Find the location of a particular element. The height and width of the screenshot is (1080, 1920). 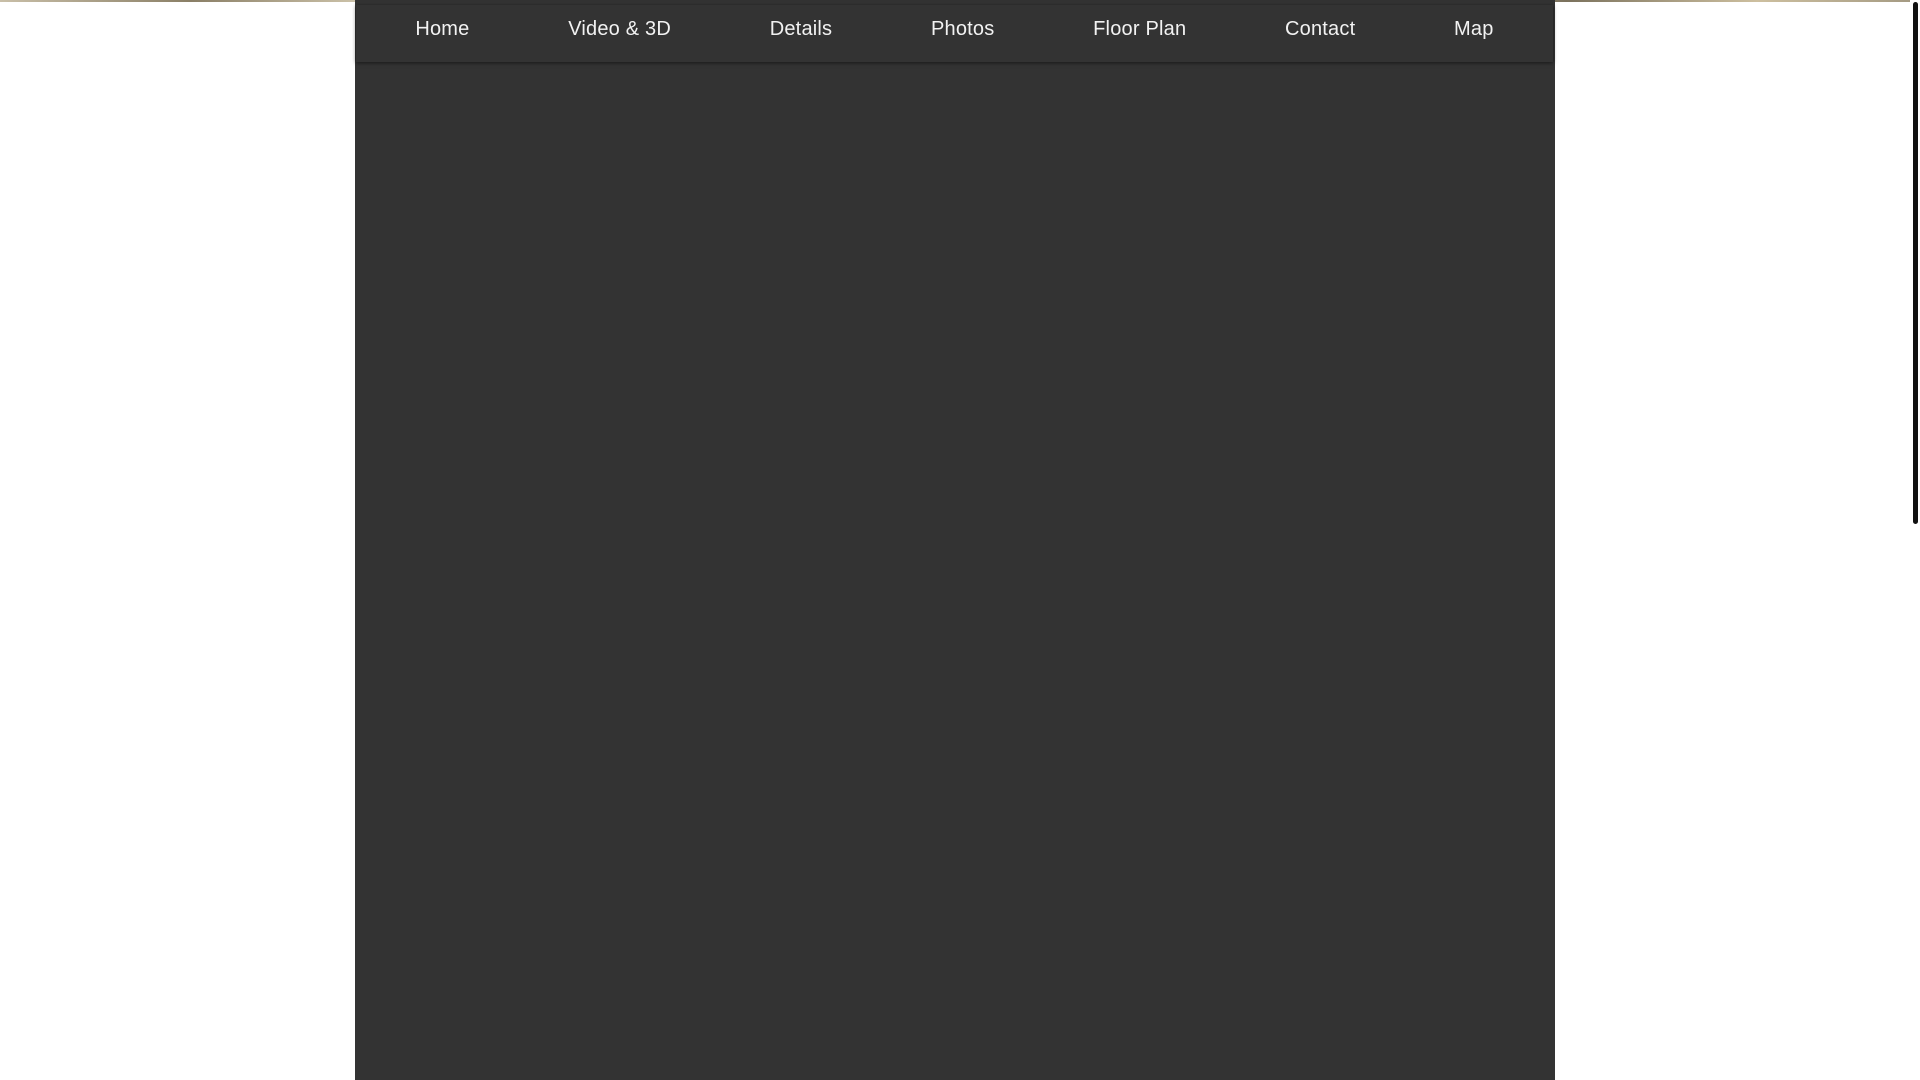

nav-item-map: Map is located at coordinates (1474, 29).